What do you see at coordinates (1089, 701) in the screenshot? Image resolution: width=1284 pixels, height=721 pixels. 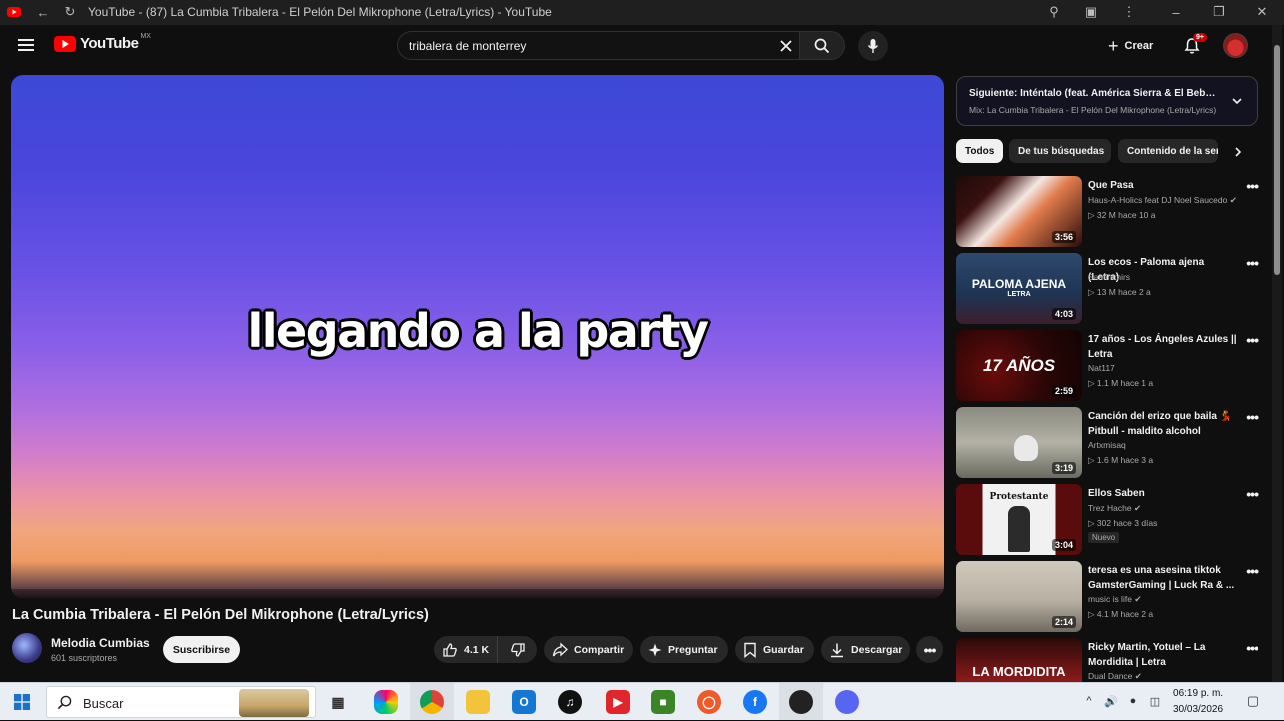 I see `tray-chevron-icon: ^` at bounding box center [1089, 701].